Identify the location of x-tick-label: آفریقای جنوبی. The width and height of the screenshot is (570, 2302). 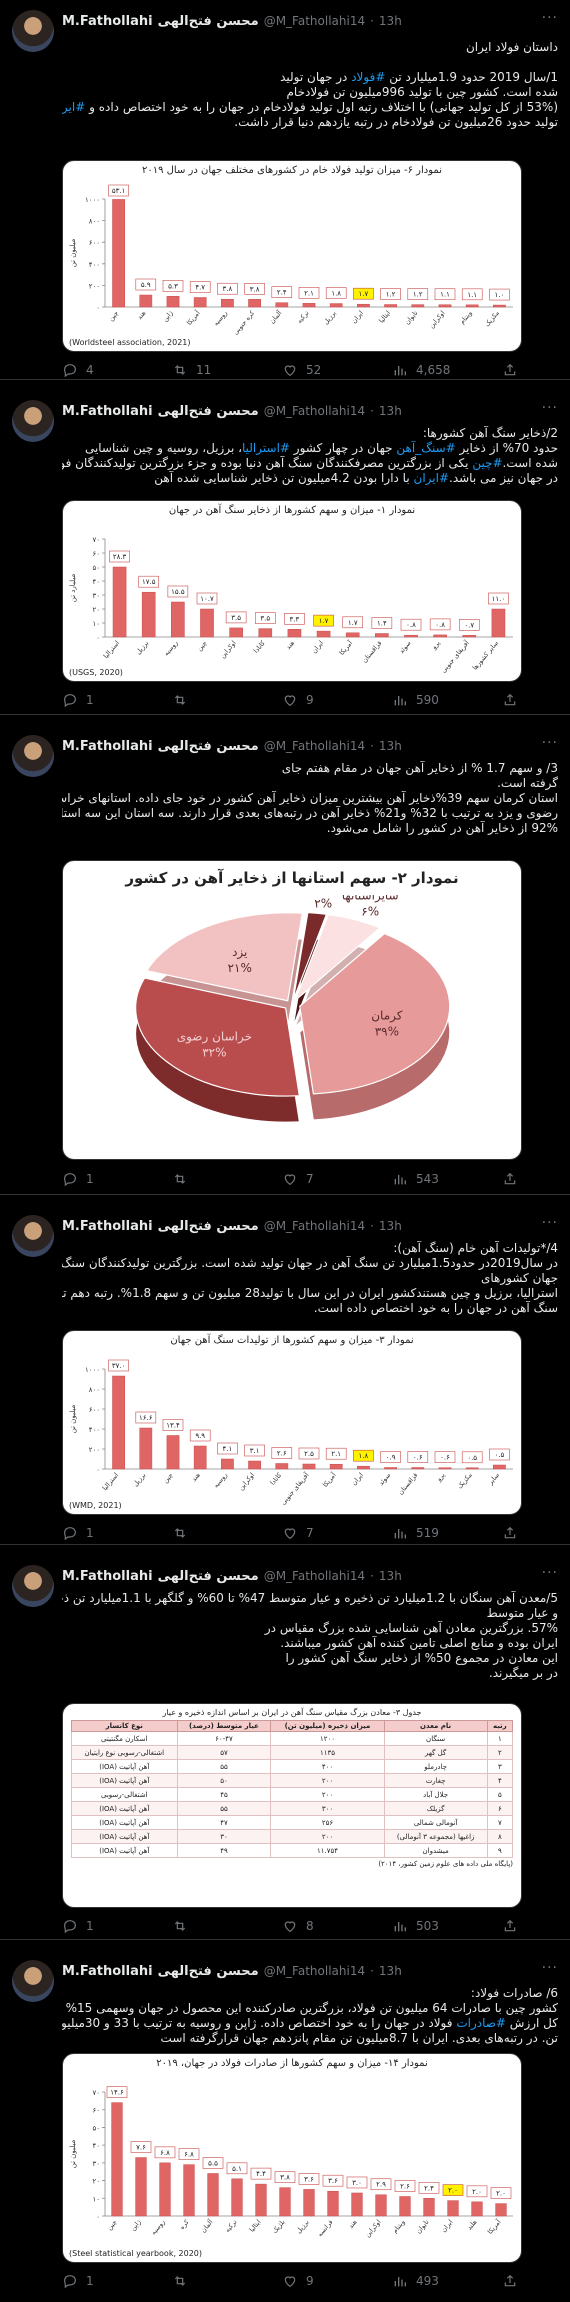
(455, 656).